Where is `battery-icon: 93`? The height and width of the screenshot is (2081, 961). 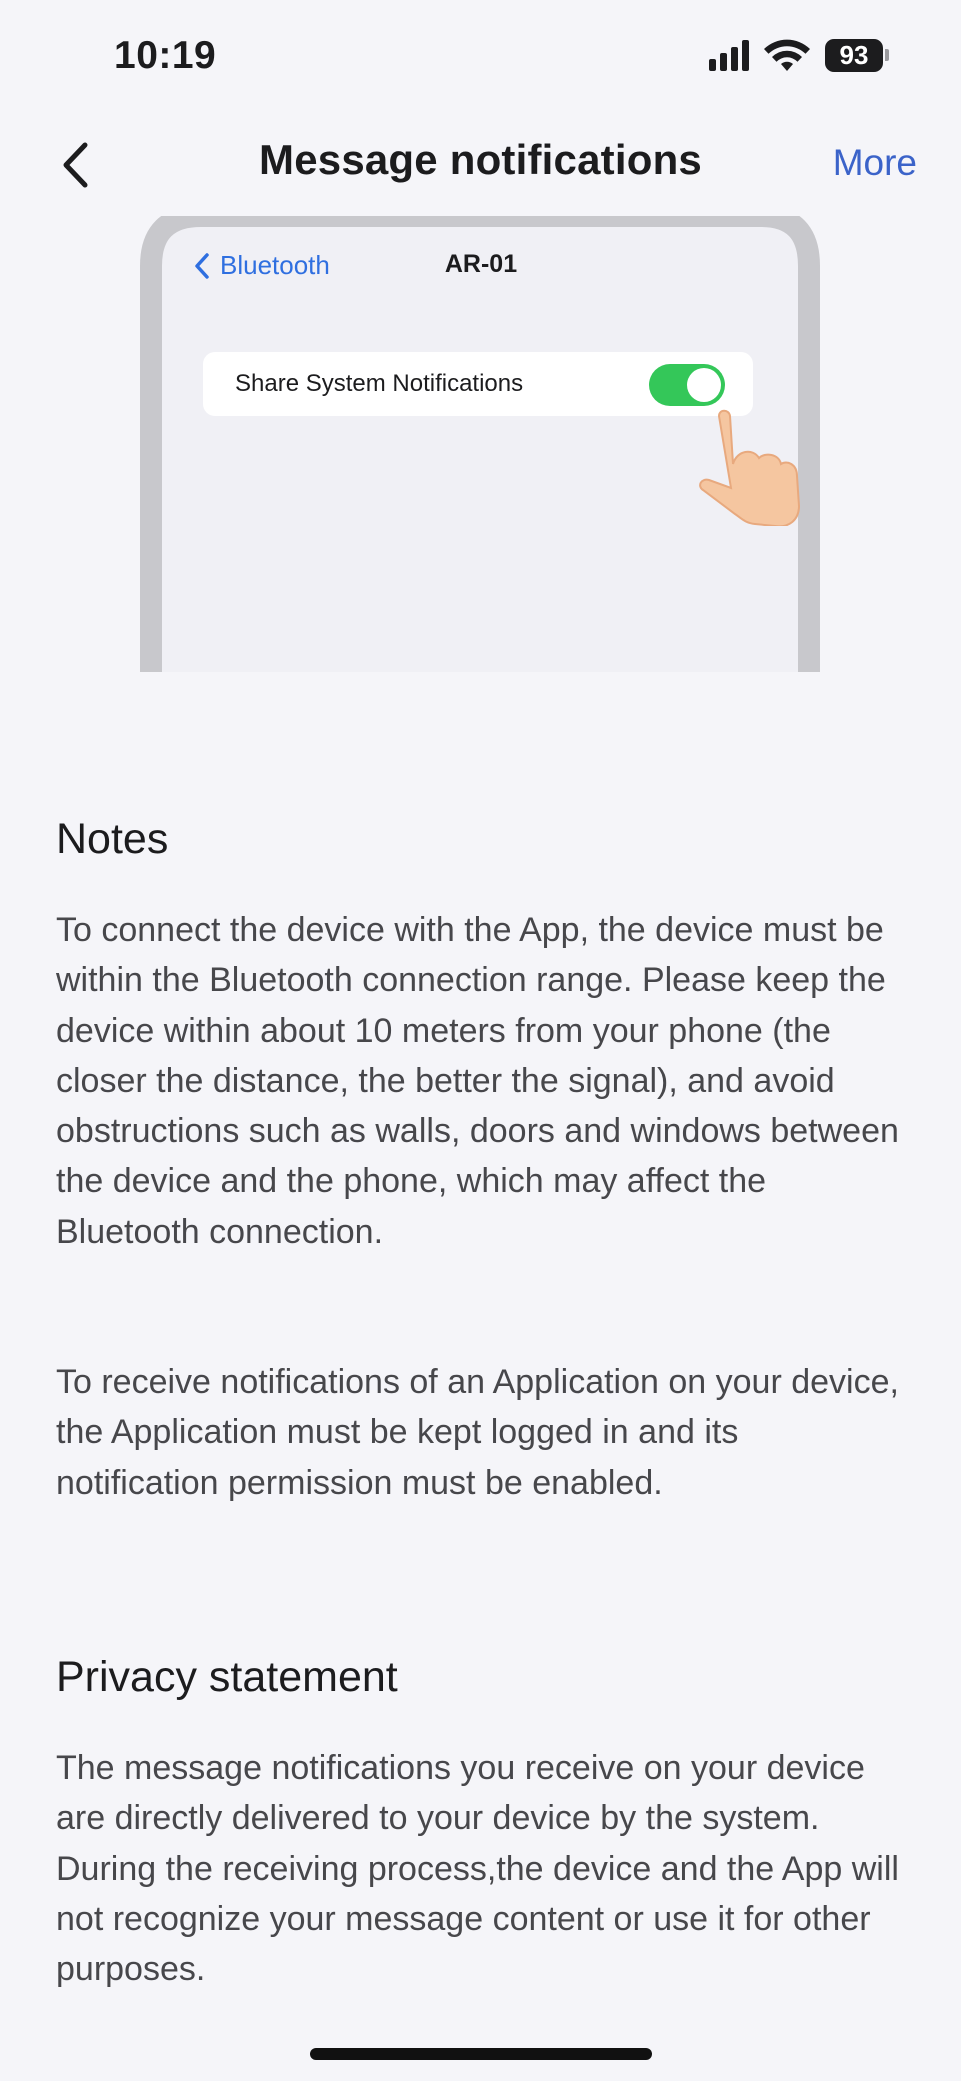 battery-icon: 93 is located at coordinates (857, 55).